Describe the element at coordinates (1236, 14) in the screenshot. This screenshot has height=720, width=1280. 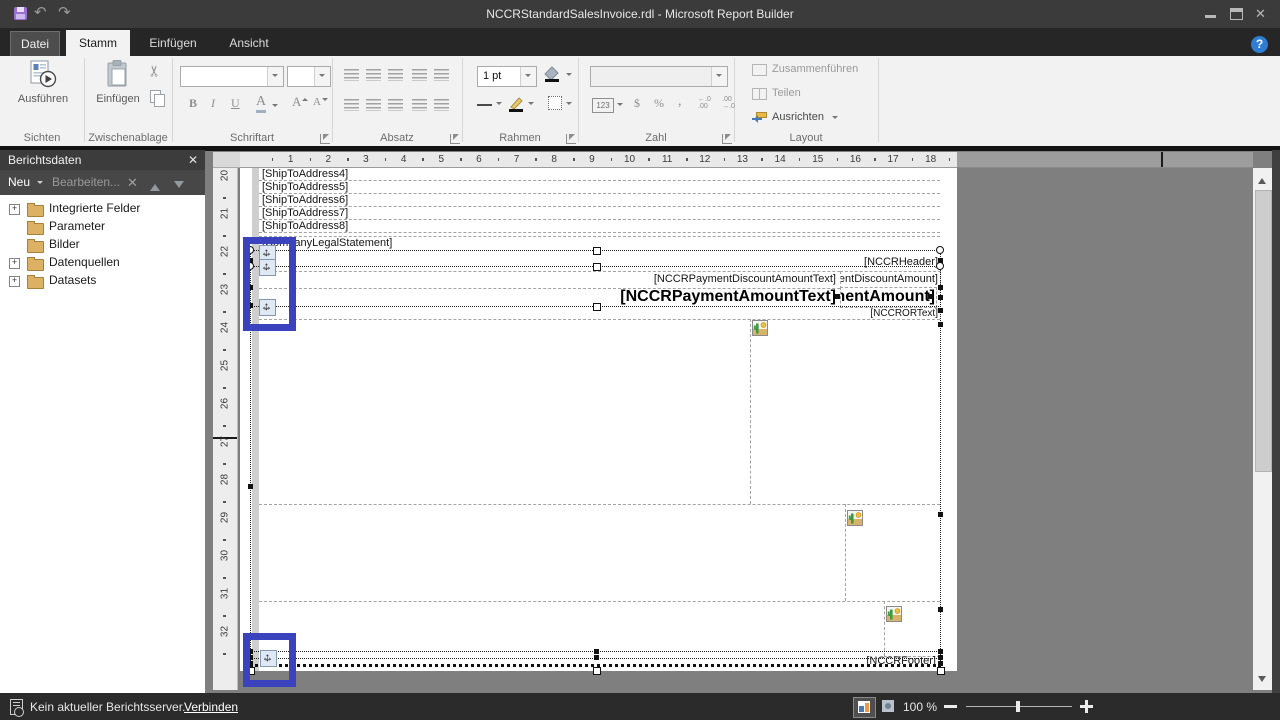
I see `restore-button` at that location.